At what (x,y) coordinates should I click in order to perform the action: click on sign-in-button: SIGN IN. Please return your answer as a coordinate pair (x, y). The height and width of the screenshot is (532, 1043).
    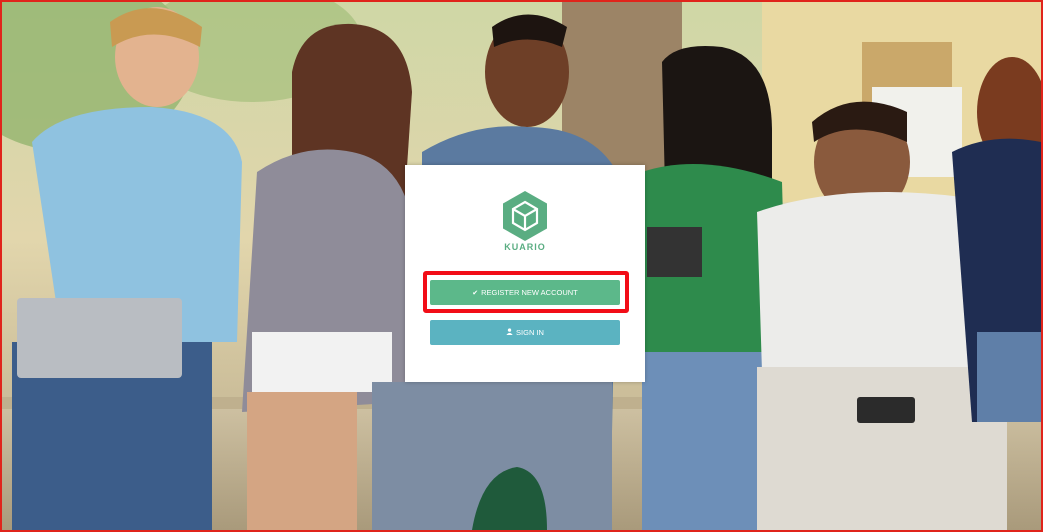
    Looking at the image, I should click on (525, 332).